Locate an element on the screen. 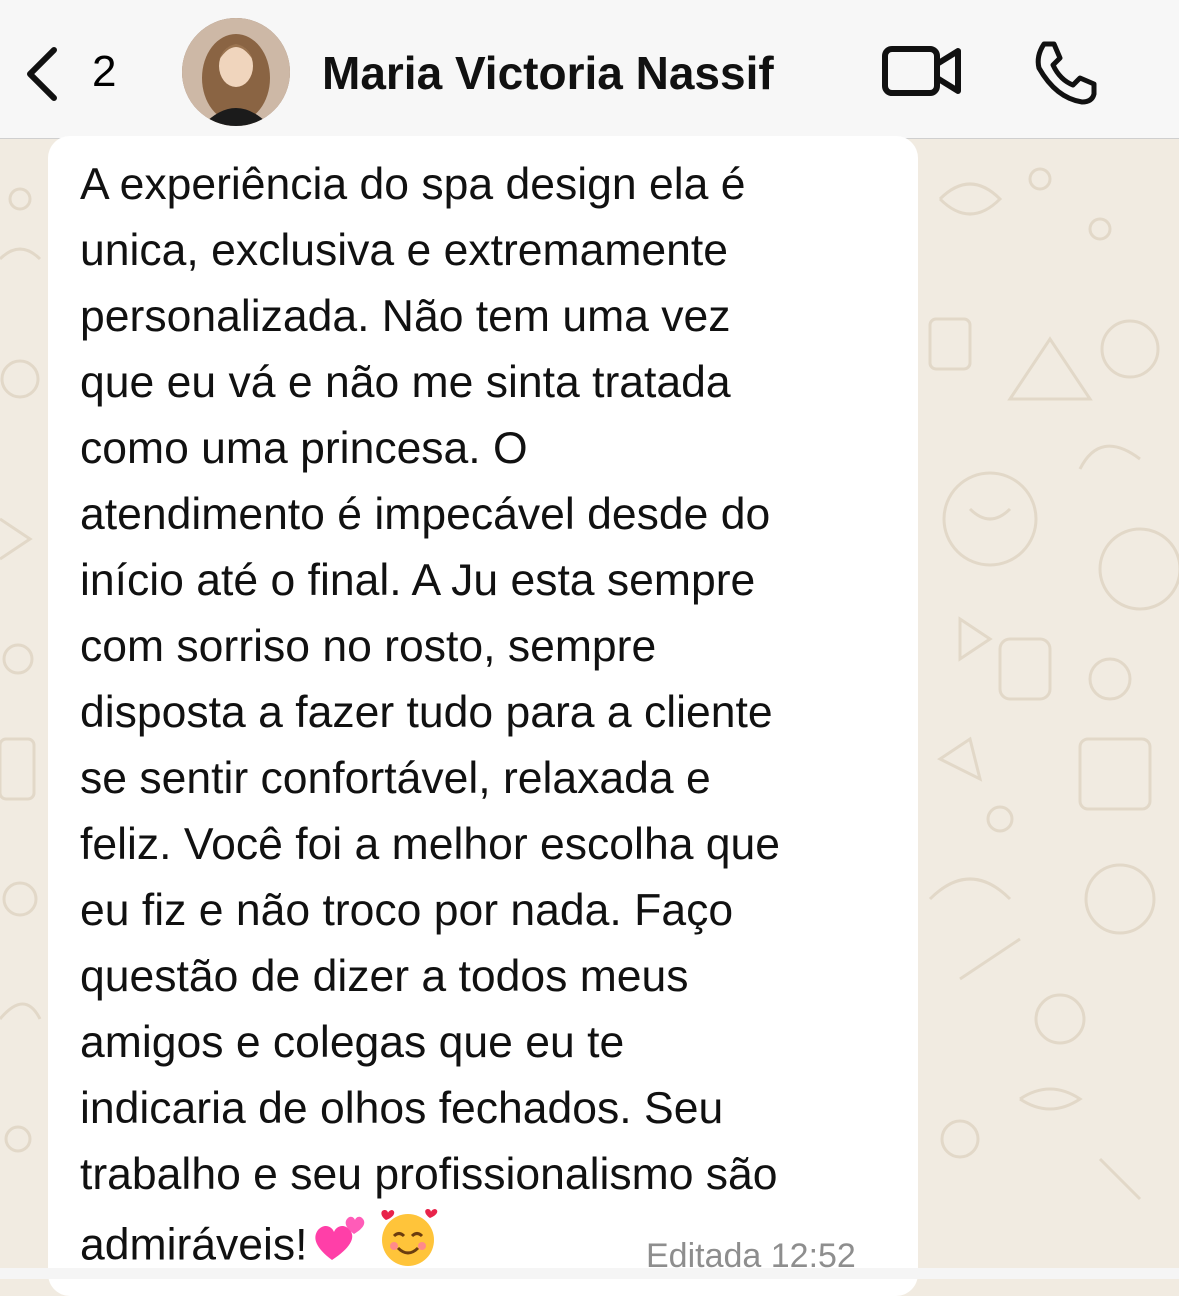 The width and height of the screenshot is (1179, 1296). message-line: amigos e colegas que eu te is located at coordinates (352, 1042).